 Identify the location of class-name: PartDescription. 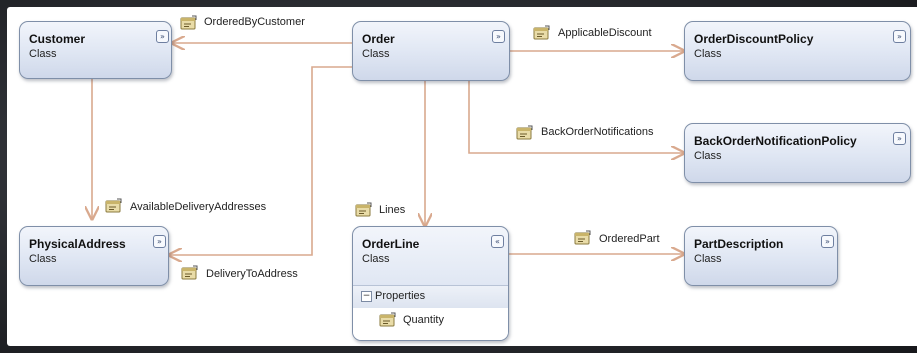
(739, 244).